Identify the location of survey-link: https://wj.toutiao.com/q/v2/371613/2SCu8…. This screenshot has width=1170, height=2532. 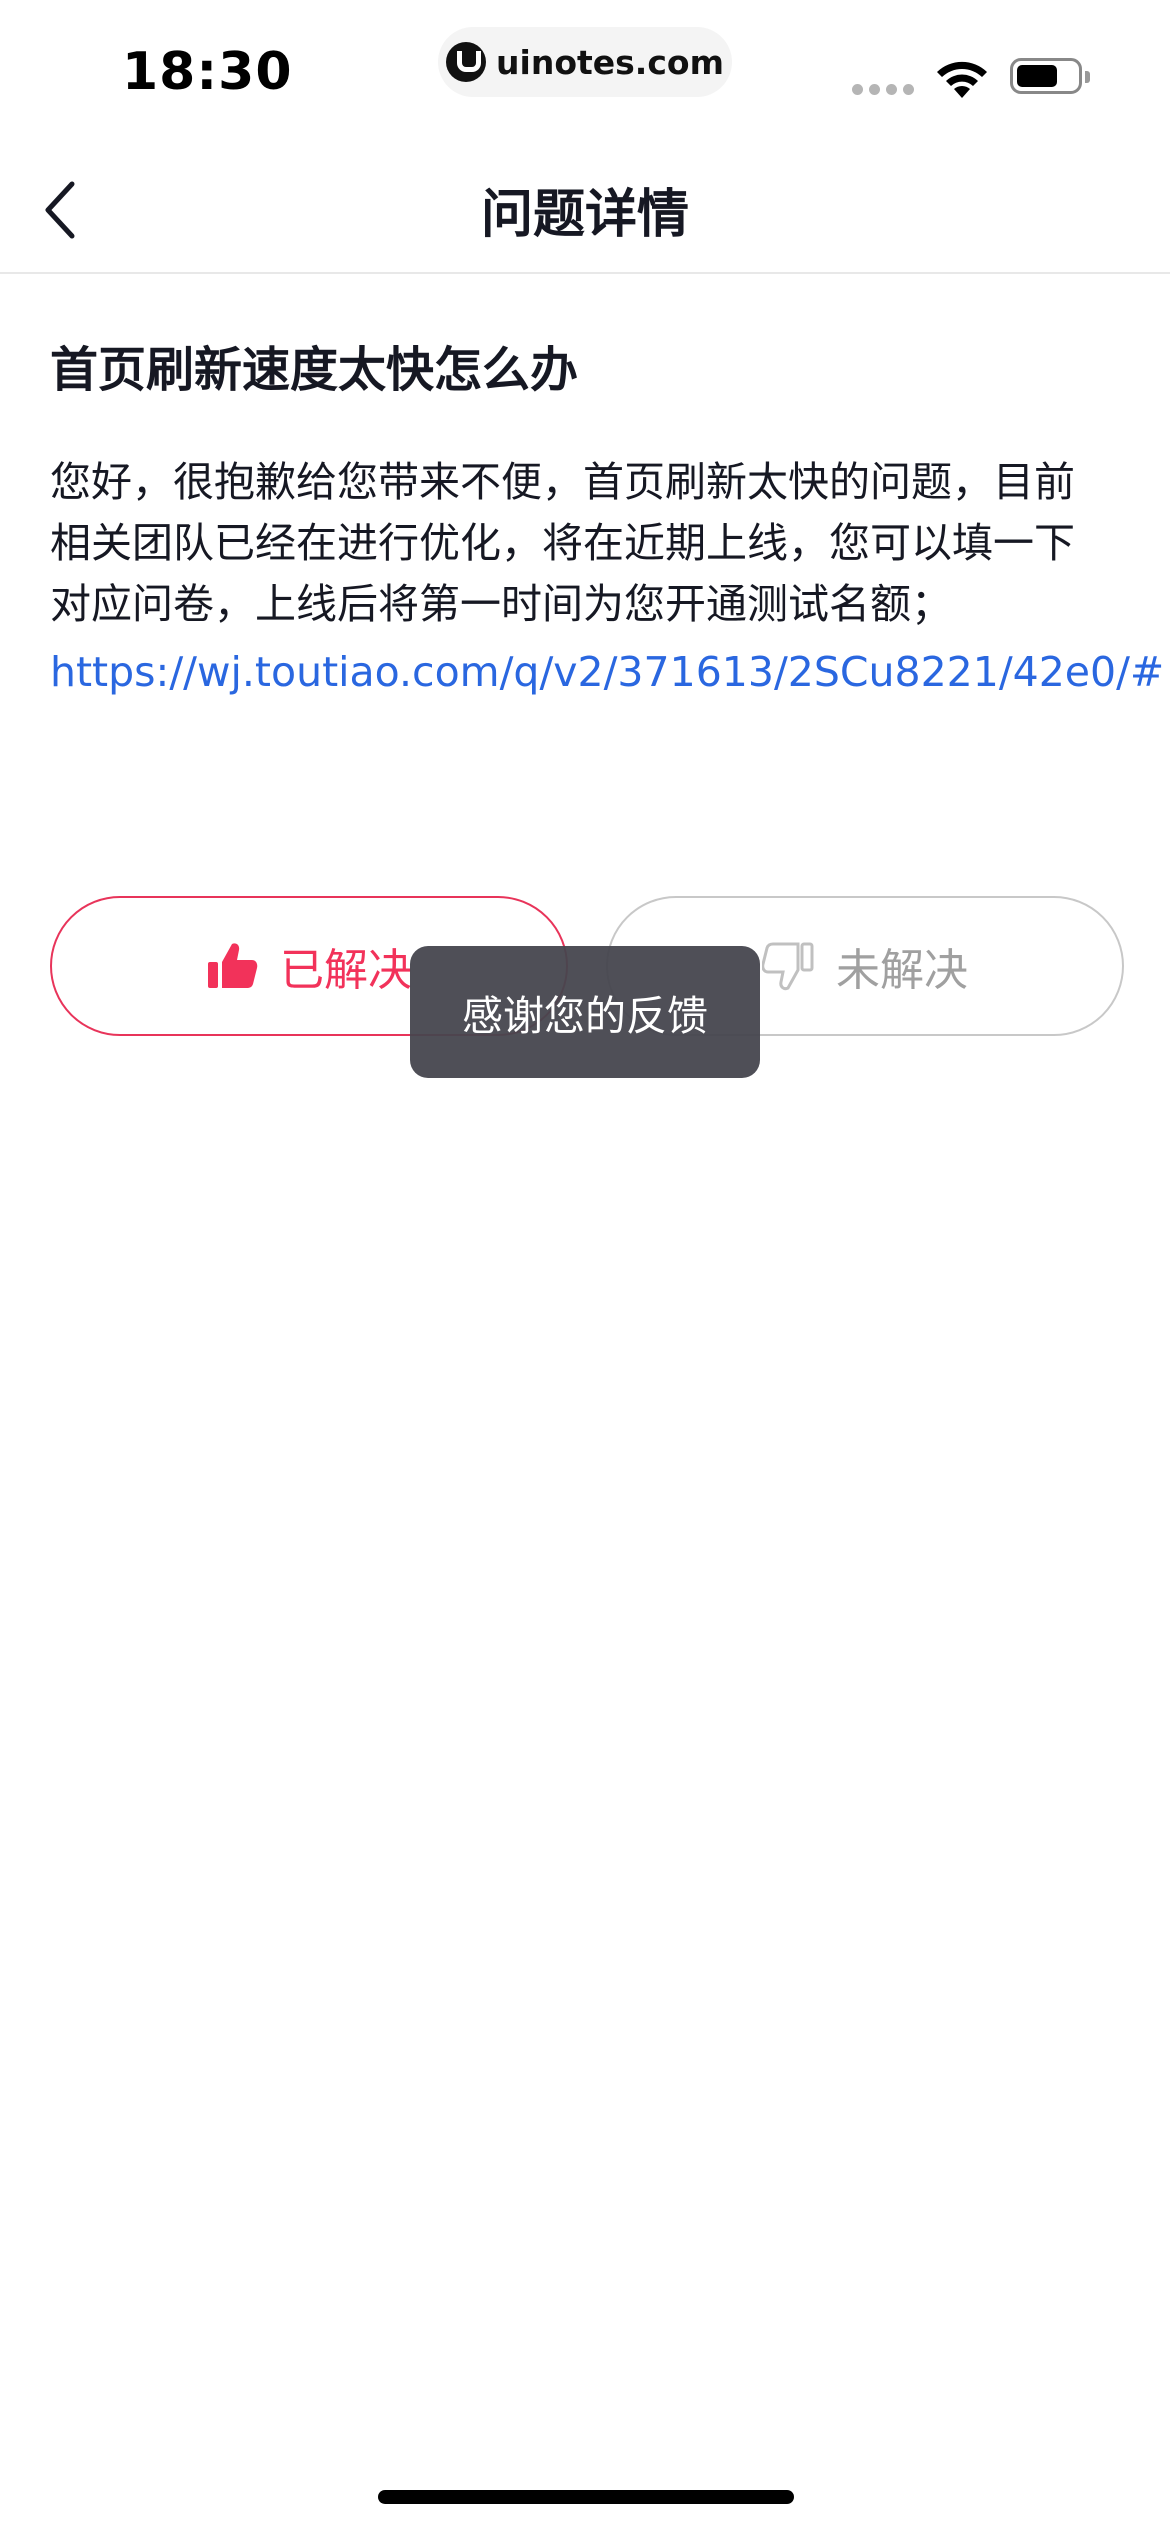
(610, 672).